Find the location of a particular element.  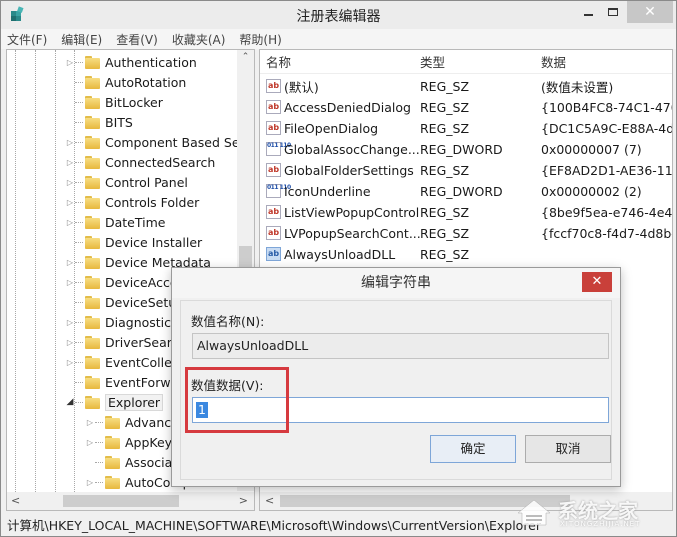

tree-item: ▷ AppKey is located at coordinates (128, 442).